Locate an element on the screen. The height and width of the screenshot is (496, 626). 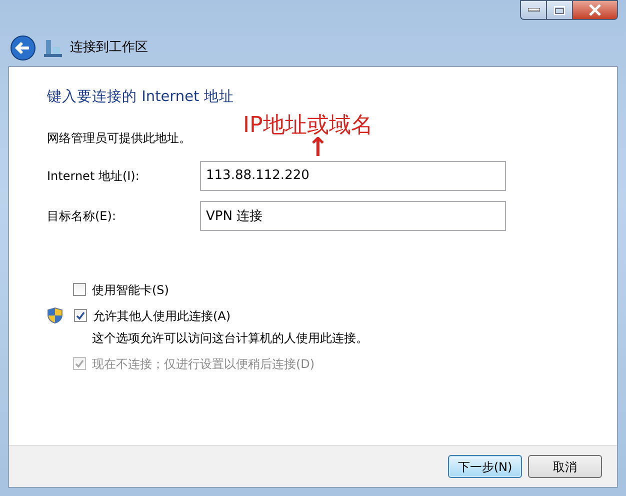
minimize-icon is located at coordinates (534, 10).